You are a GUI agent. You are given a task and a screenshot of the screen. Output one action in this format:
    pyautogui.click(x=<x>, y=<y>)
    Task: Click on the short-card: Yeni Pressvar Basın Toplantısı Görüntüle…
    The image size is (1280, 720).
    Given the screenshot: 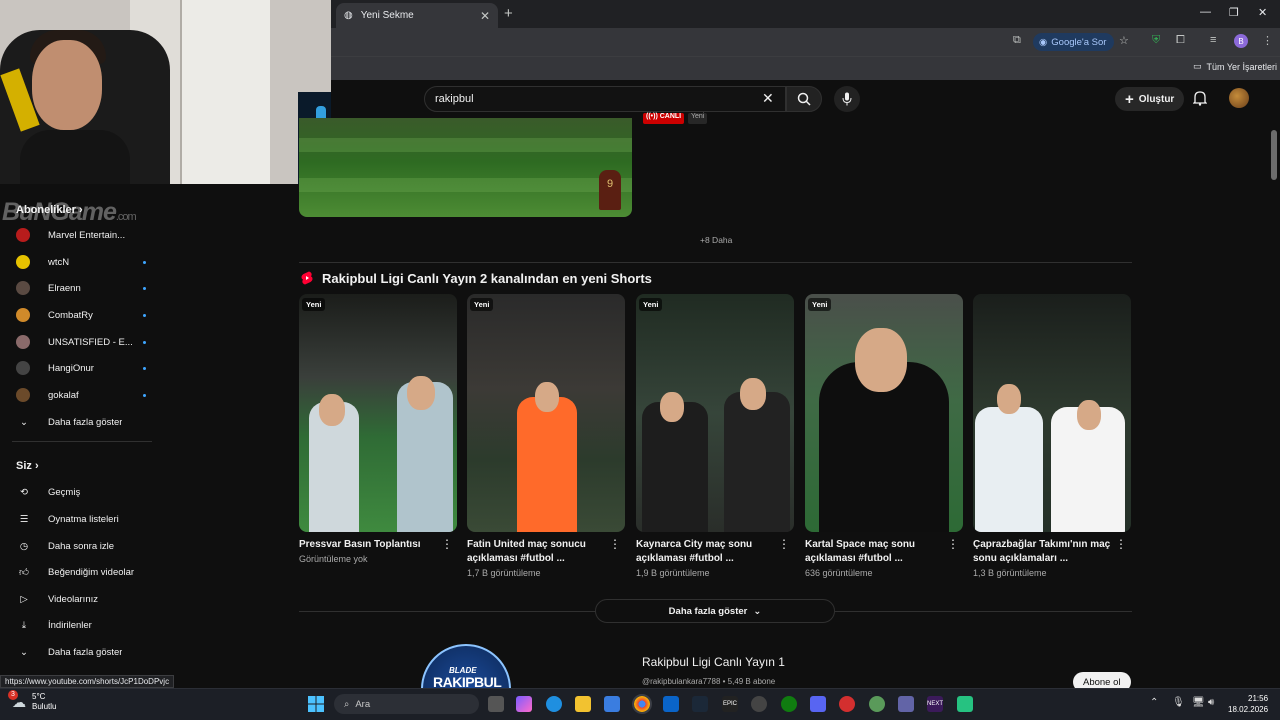 What is the action you would take?
    pyautogui.click(x=378, y=429)
    